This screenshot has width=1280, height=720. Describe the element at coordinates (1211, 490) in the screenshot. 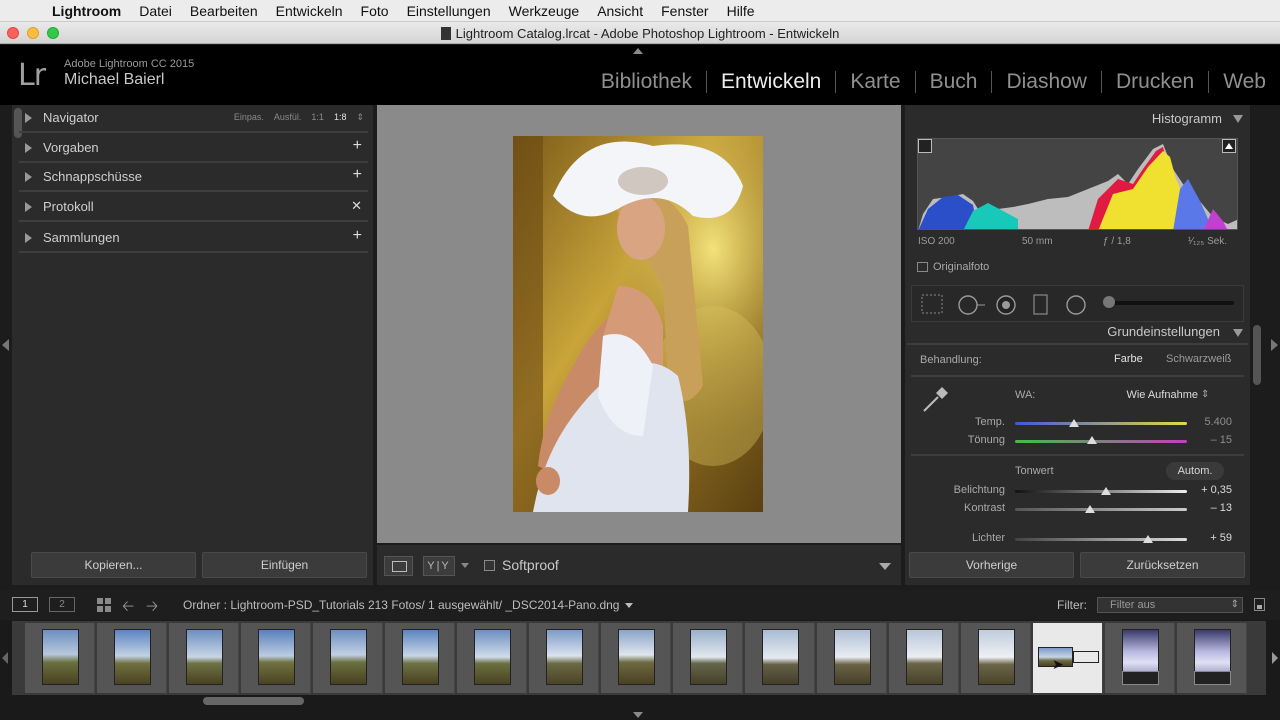

I see `exposure-value: + 0,35` at that location.